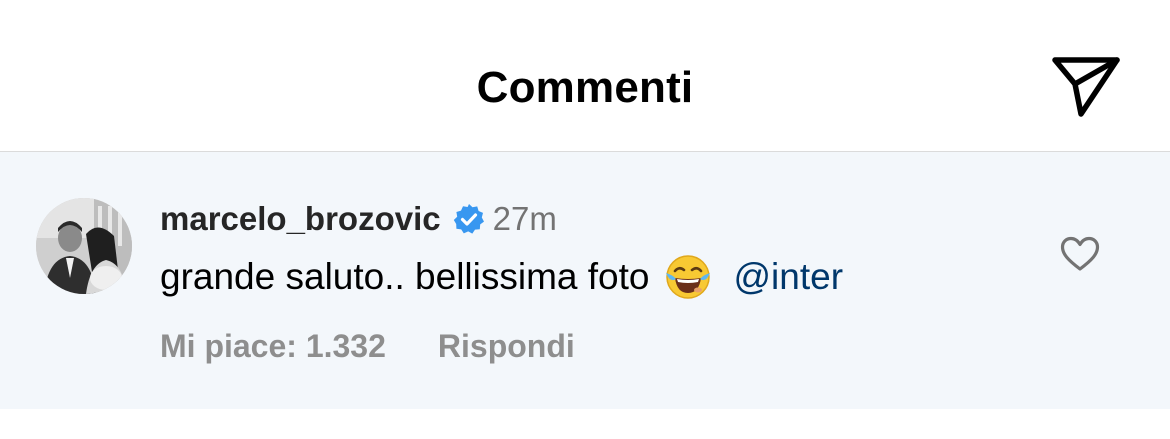 The image size is (1170, 439). I want to click on share-button, so click(1086, 86).